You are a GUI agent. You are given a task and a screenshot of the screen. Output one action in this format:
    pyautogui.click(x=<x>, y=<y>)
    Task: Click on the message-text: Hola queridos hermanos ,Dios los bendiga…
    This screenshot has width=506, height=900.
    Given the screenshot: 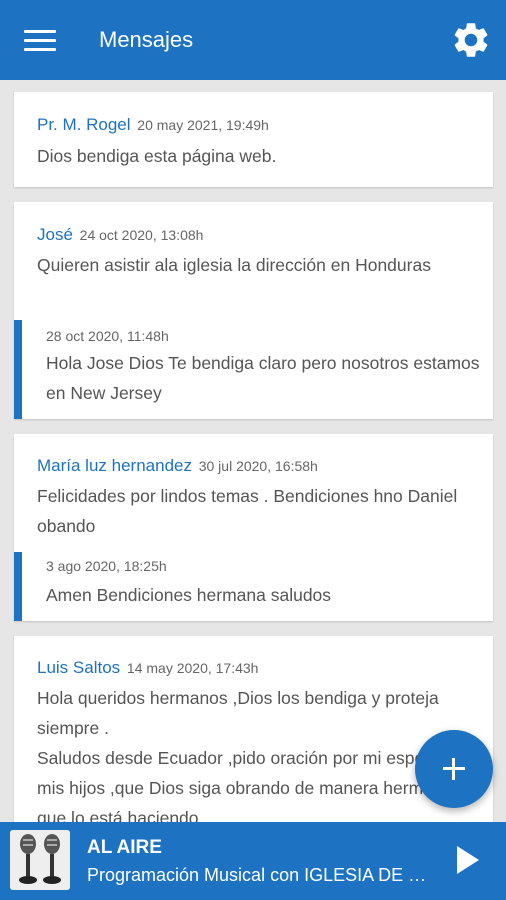 What is the action you would take?
    pyautogui.click(x=246, y=755)
    